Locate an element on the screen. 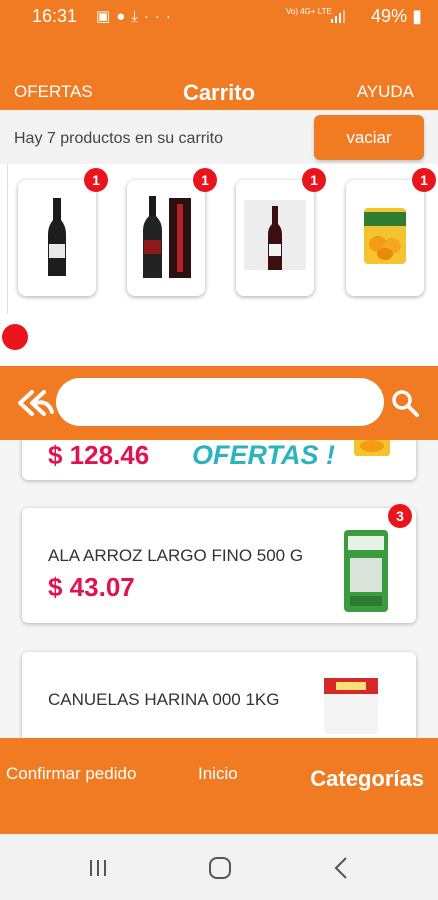 Image resolution: width=438 pixels, height=900 pixels. product-card: $ 128.46 OFERTAS ! is located at coordinates (219, 460).